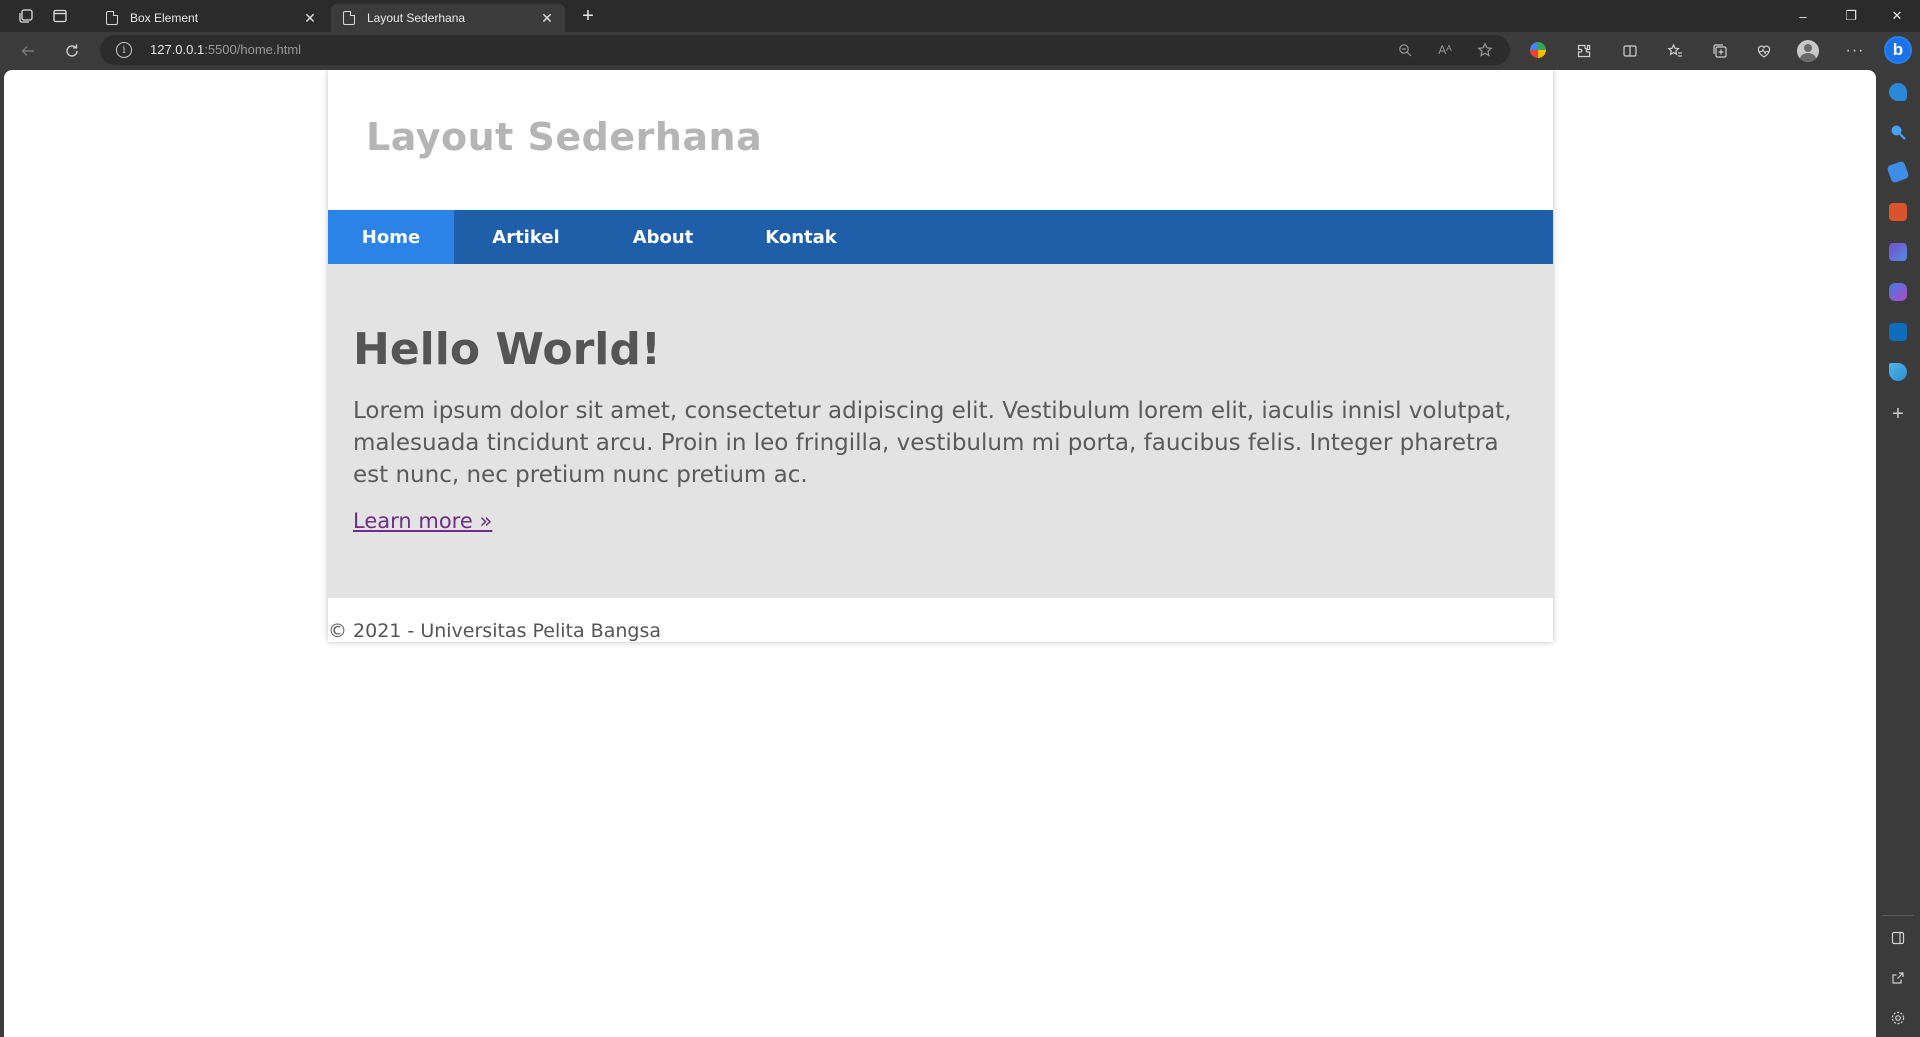 Image resolution: width=1920 pixels, height=1037 pixels. What do you see at coordinates (1898, 212) in the screenshot?
I see `tools-icon` at bounding box center [1898, 212].